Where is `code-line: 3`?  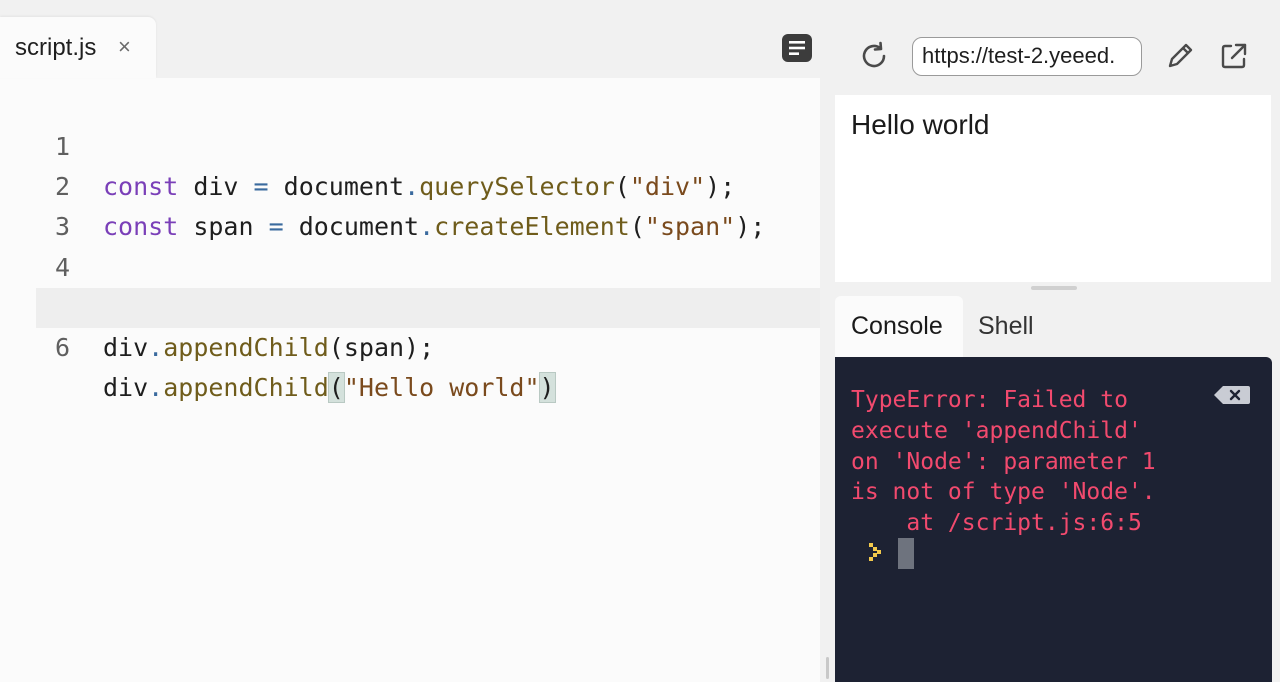 code-line: 3 is located at coordinates (428, 204).